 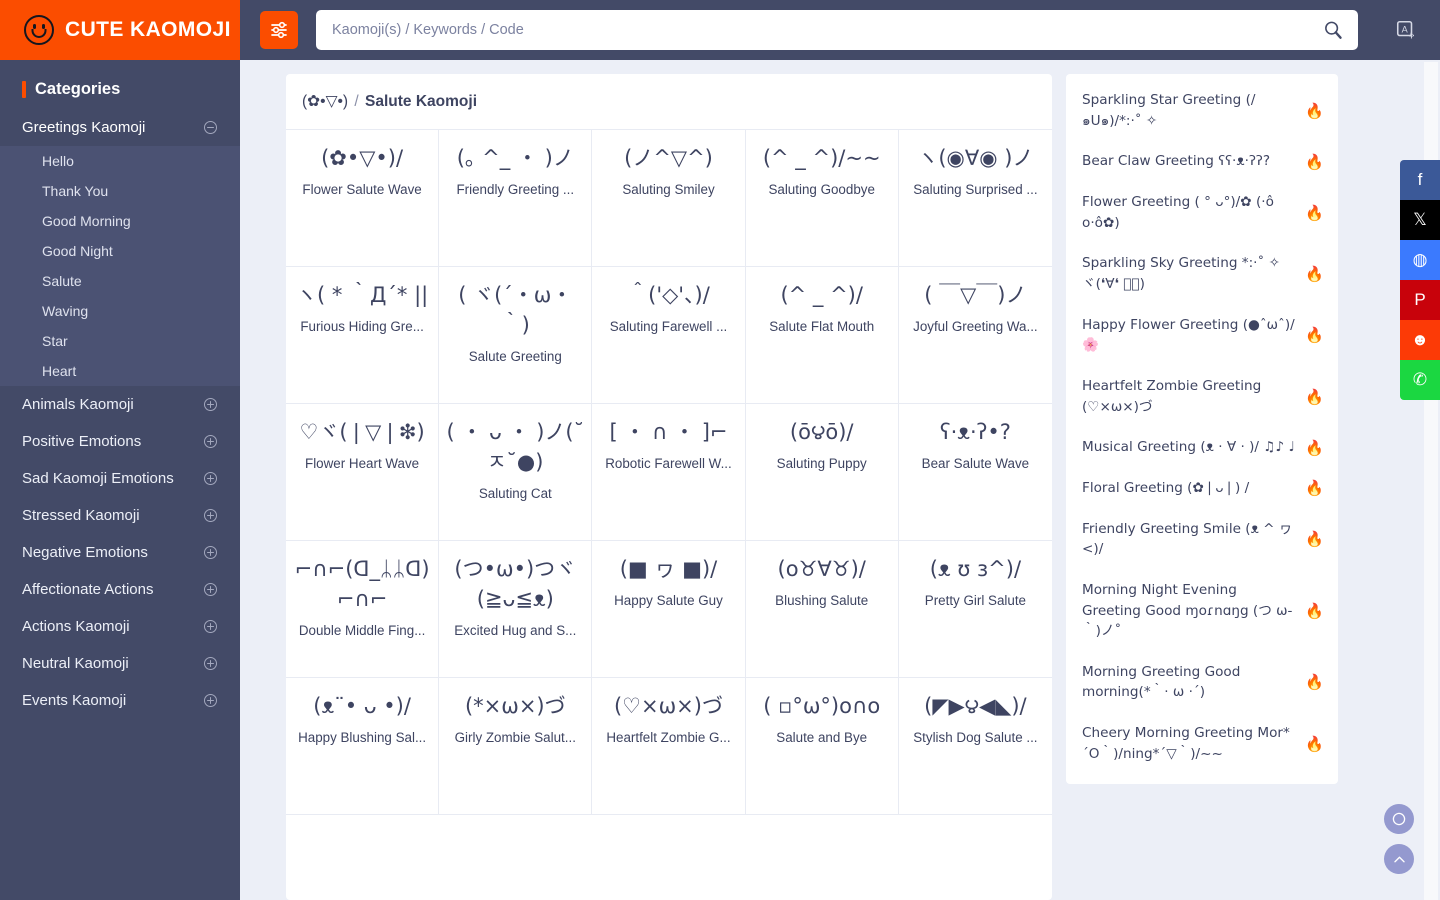 What do you see at coordinates (120, 626) in the screenshot?
I see `sidebar-group-actions-kaomoji: Actions Kaomoji` at bounding box center [120, 626].